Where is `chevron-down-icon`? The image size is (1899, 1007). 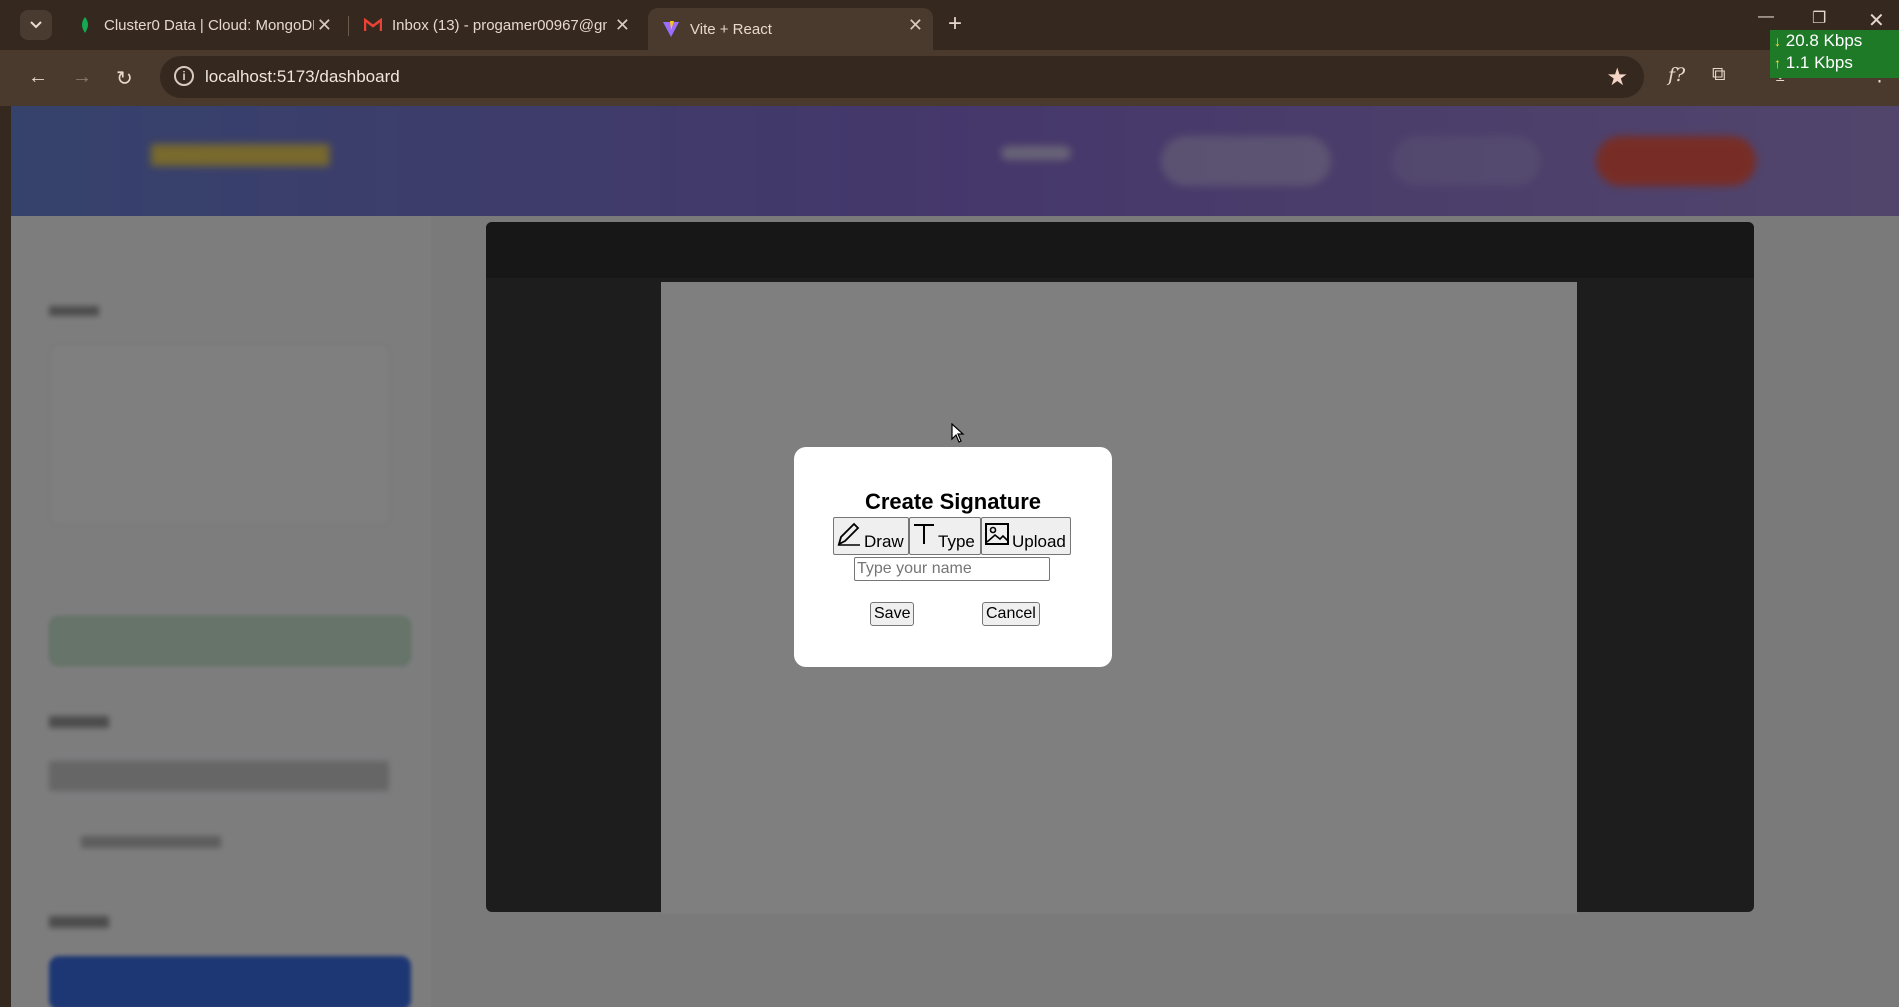
chevron-down-icon is located at coordinates (36, 25).